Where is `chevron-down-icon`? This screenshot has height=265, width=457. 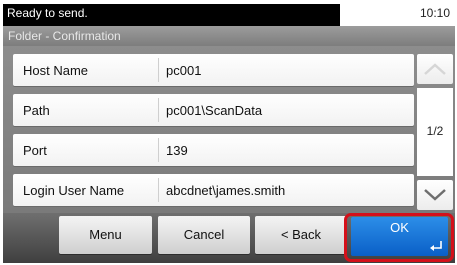 chevron-down-icon is located at coordinates (435, 195).